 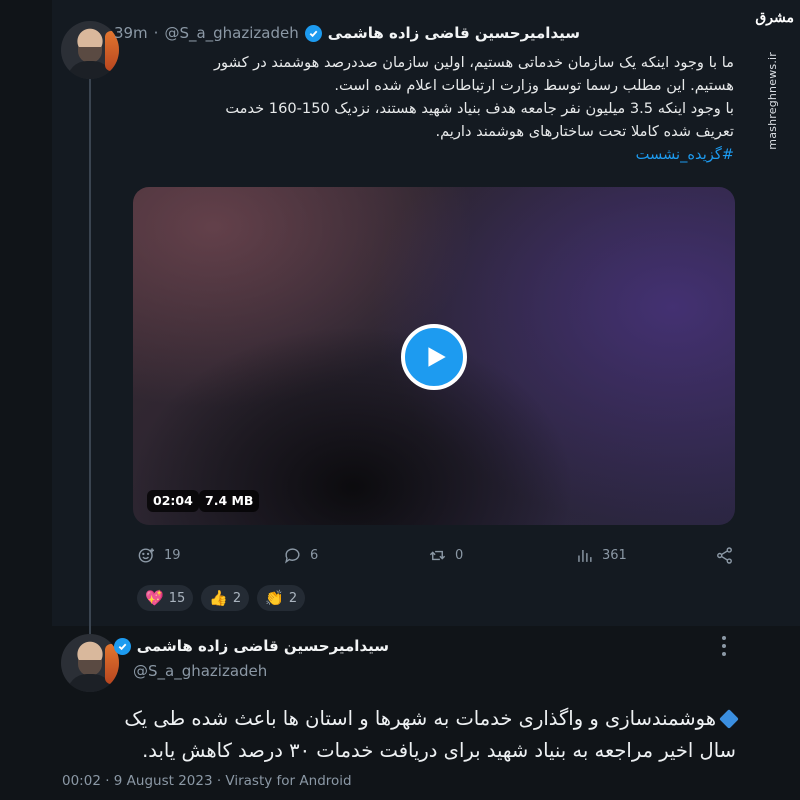 I want to click on clapping-hands-emoji-icon: 👏, so click(x=274, y=597).